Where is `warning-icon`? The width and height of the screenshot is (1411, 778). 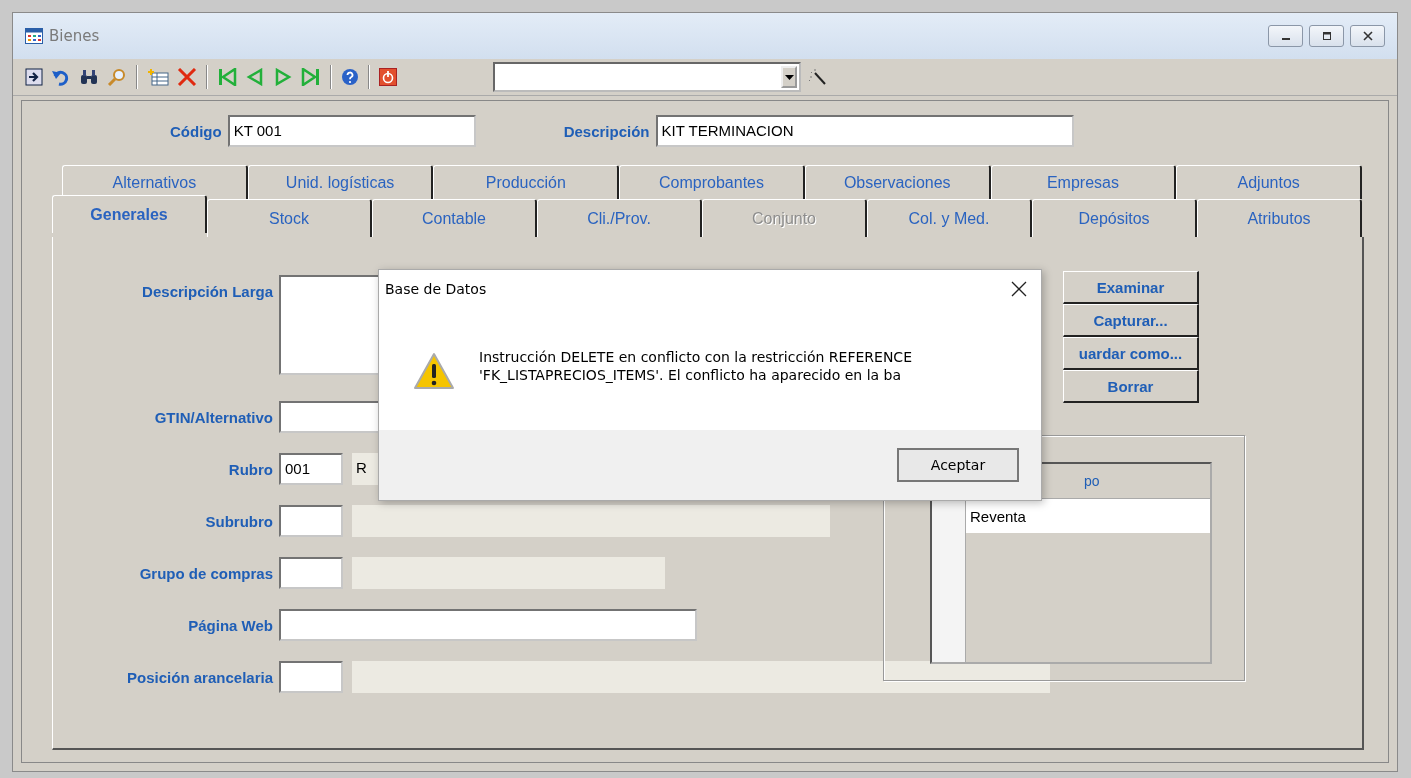 warning-icon is located at coordinates (434, 371).